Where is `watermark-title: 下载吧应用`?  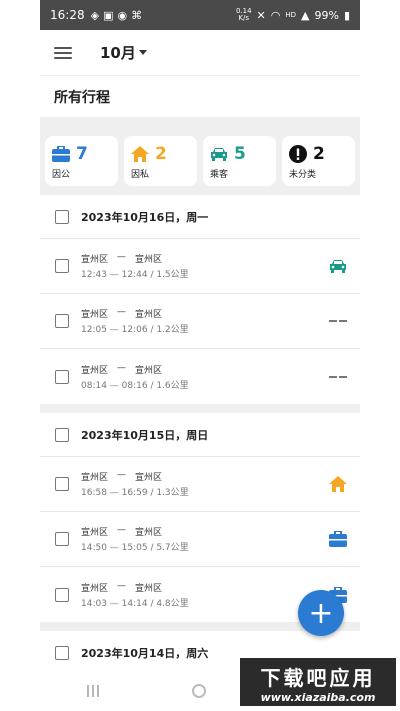 watermark-title: 下载吧应用 is located at coordinates (318, 678).